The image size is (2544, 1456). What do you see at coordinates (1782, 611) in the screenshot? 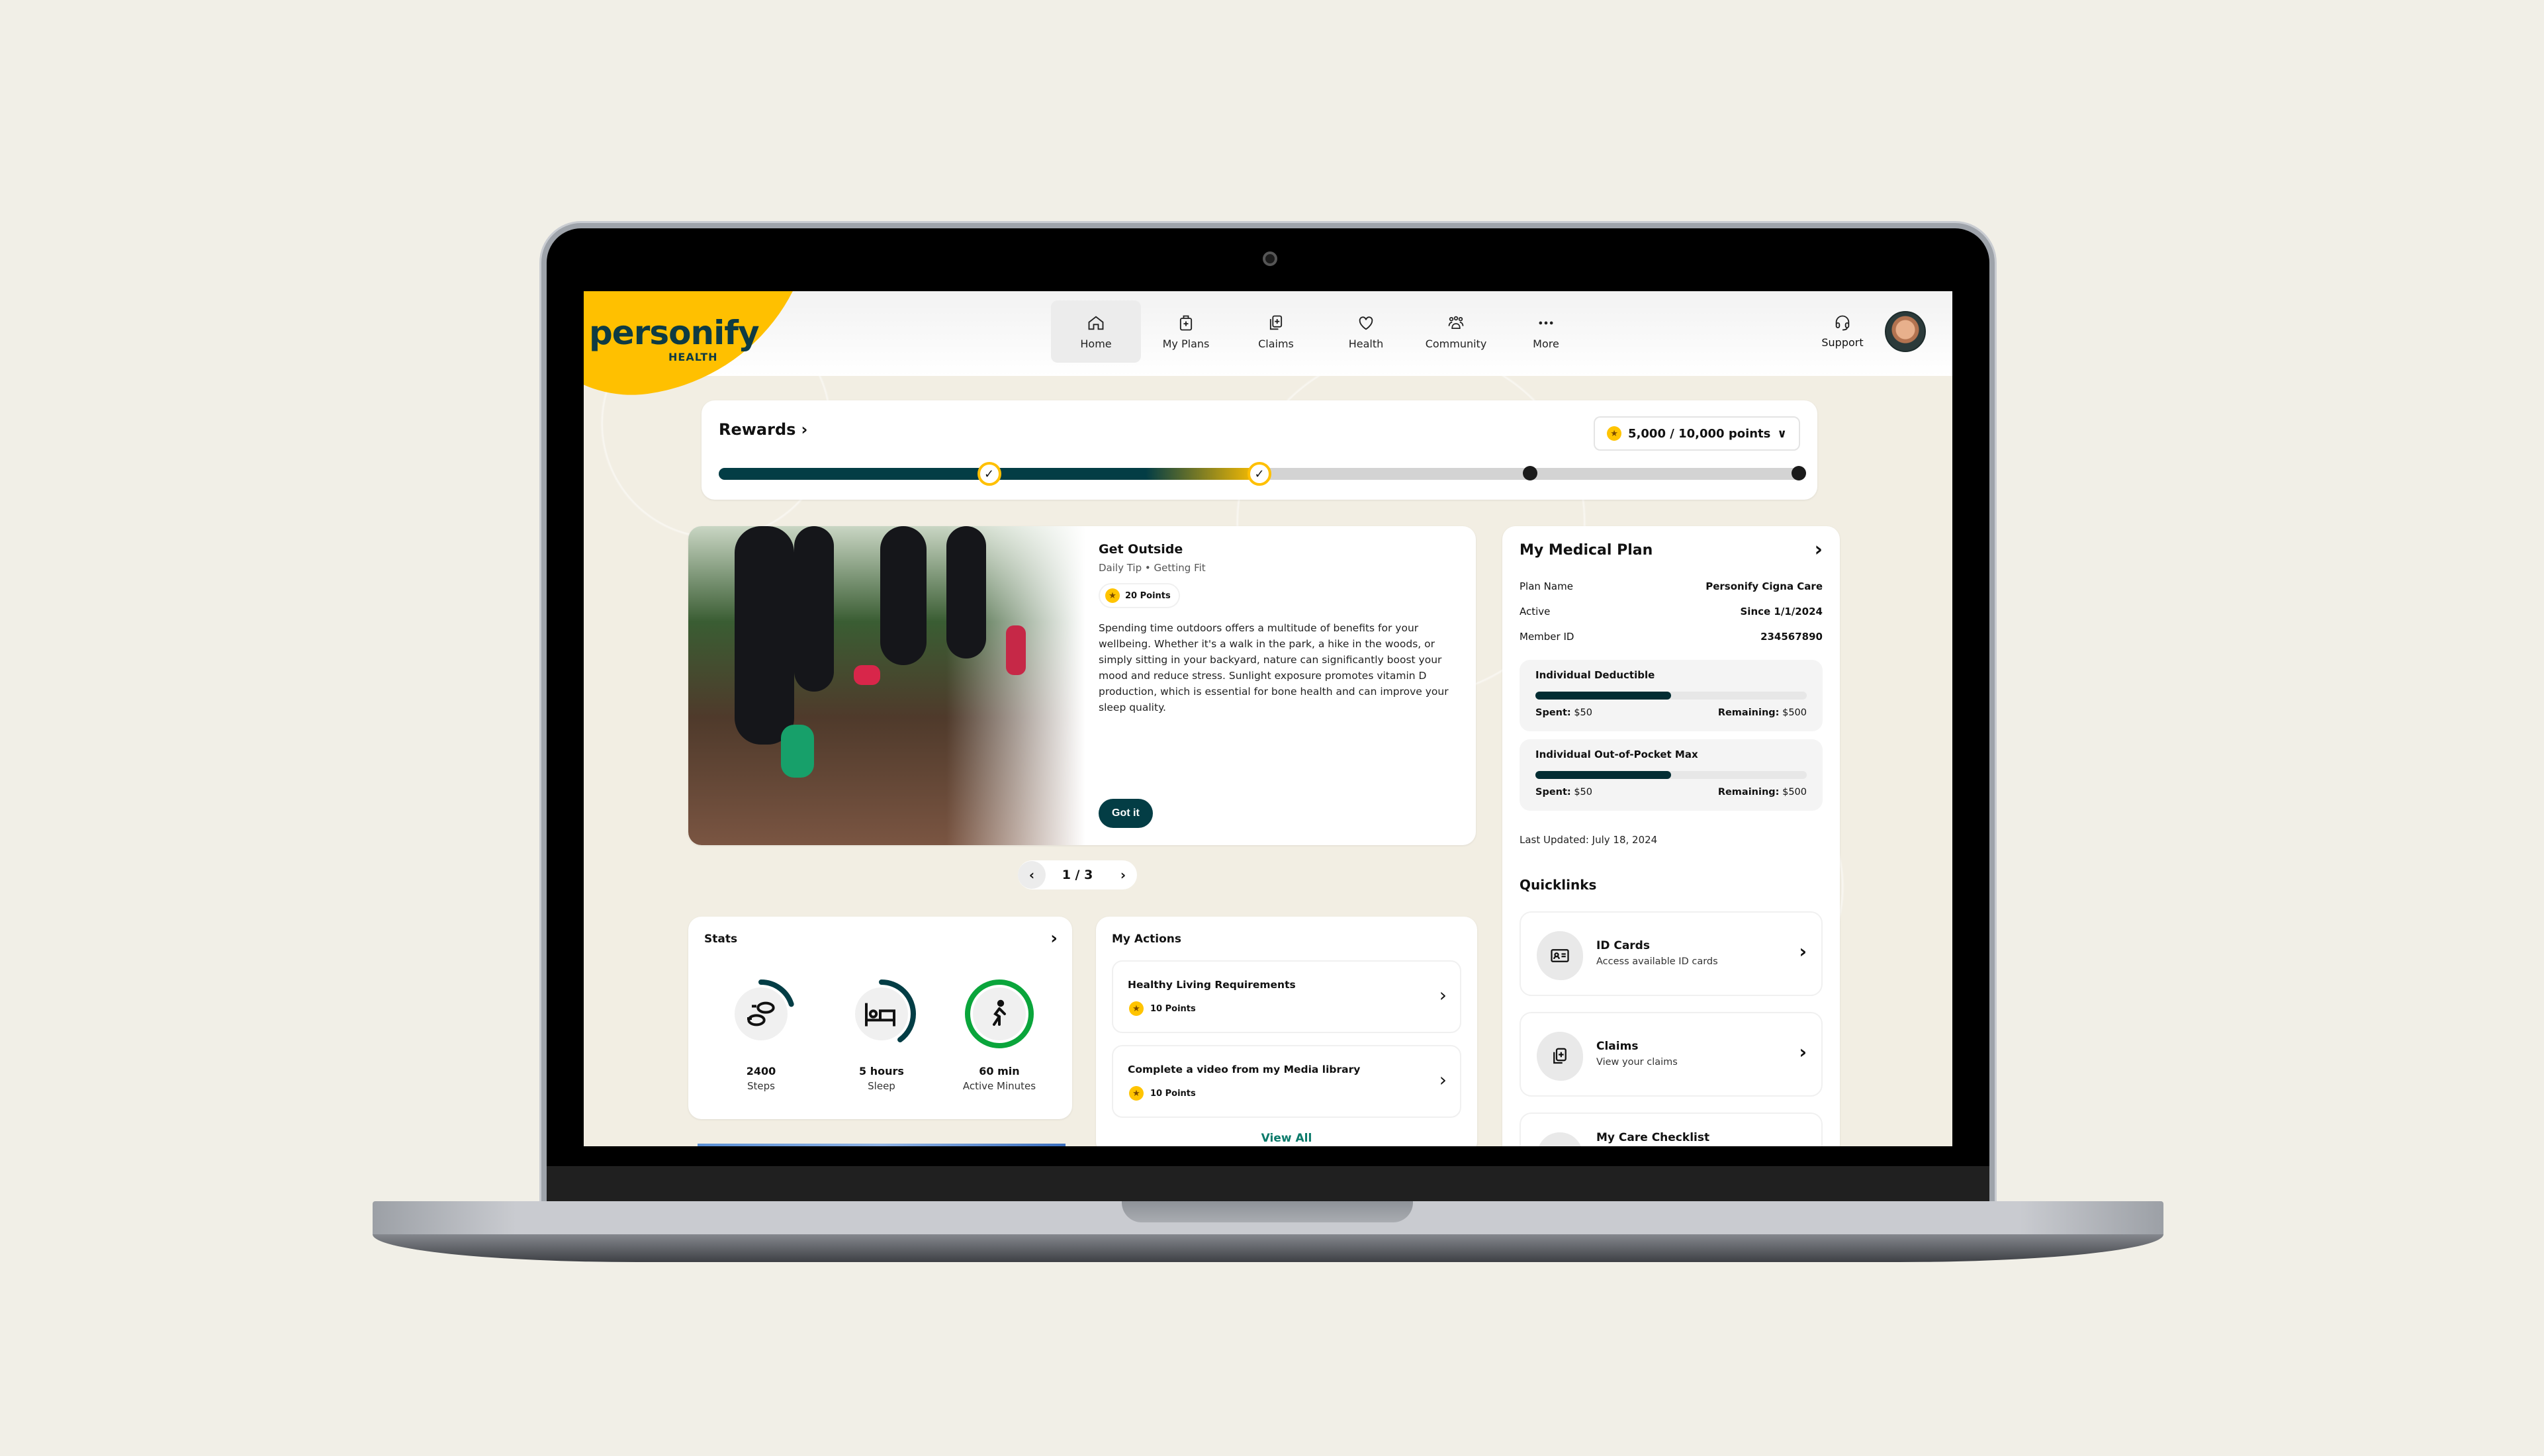
I see `plan-row-value: Since 1/1/2024` at bounding box center [1782, 611].